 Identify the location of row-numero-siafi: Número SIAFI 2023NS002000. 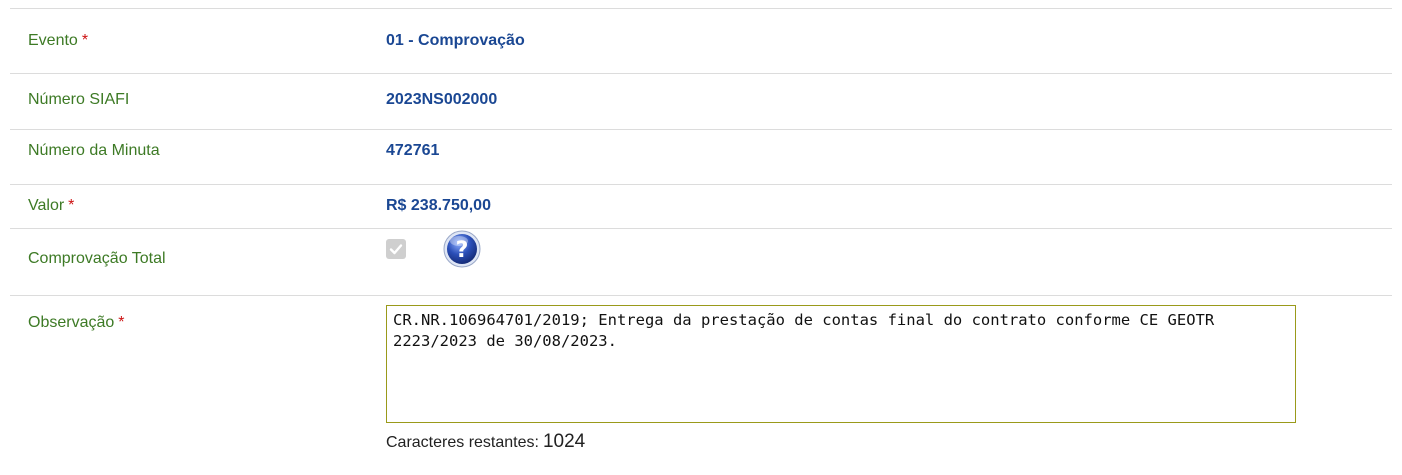
(701, 102).